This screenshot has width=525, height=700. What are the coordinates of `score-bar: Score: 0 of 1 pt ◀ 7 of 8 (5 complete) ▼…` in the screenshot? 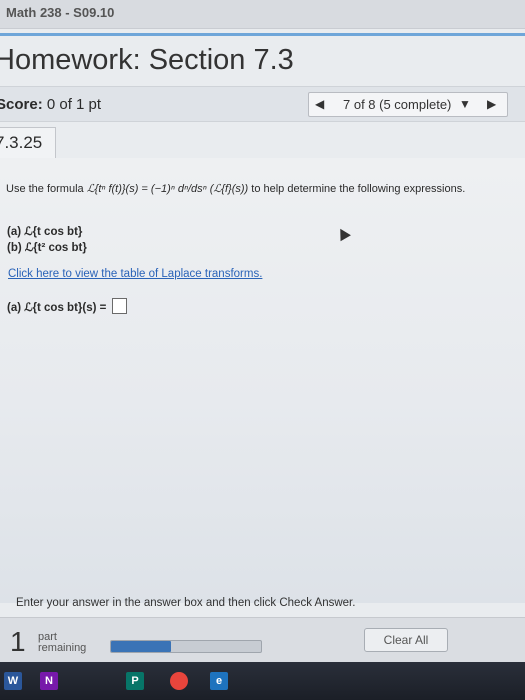 It's located at (262, 104).